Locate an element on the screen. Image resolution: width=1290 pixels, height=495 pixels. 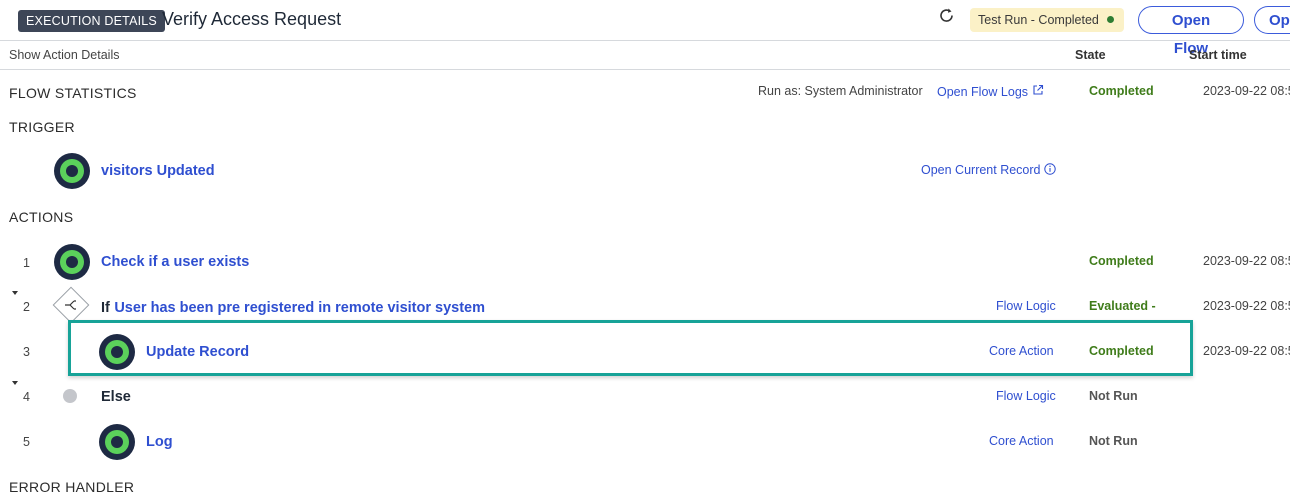
error-handler-heading: ERROR HANDLER is located at coordinates (72, 487).